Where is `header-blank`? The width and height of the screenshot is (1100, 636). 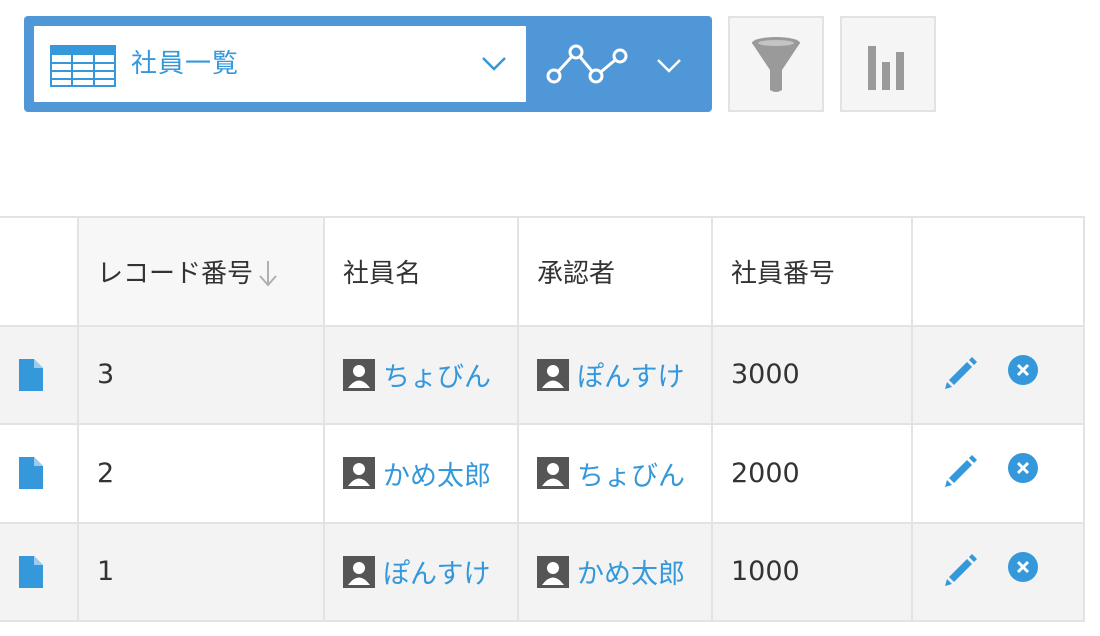 header-blank is located at coordinates (39, 271).